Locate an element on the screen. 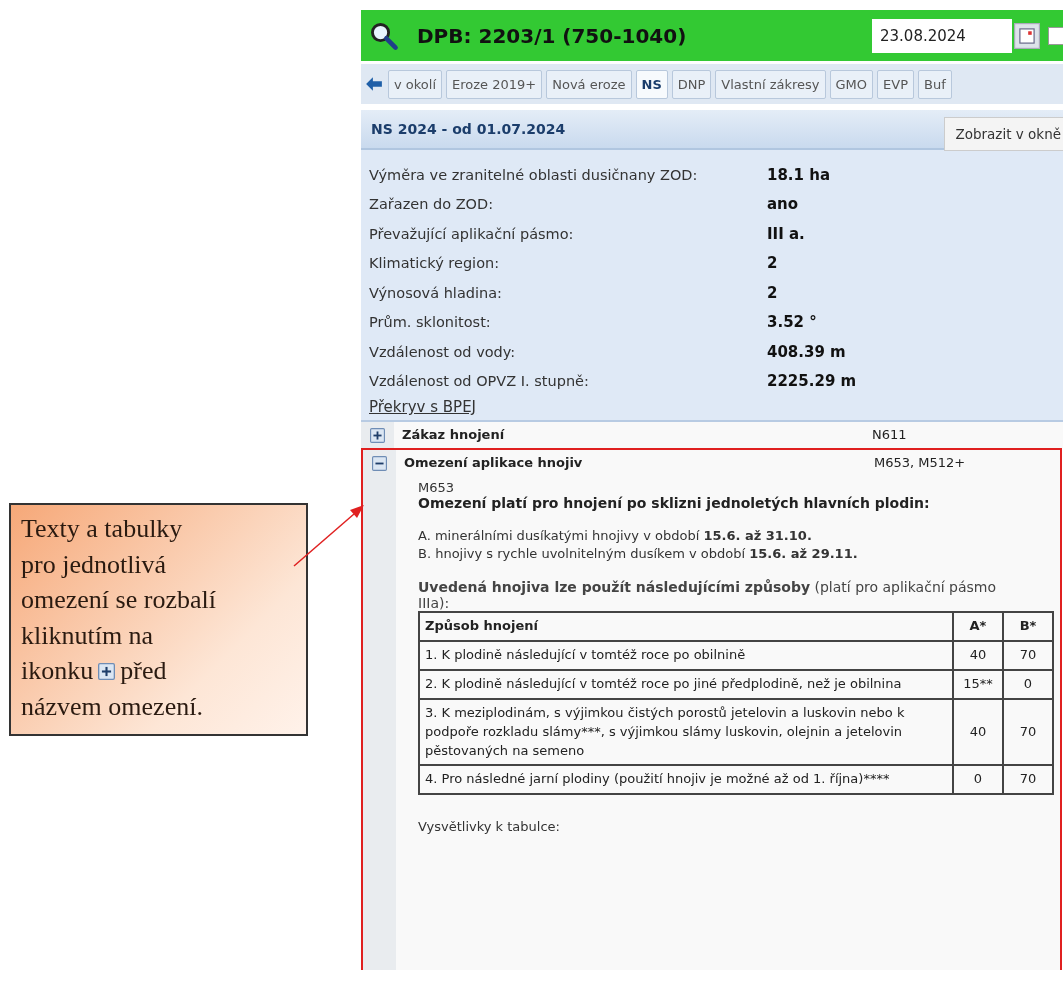 This screenshot has height=985, width=1063. table-cell: 3. K meziplodinám, s výjimkou čistých porostů jetelovin a luskovin nebo k podpoře rozkladu slámy***, s výjimkou slámy luskovin, olejnin a jetelovin pěstovaných na semeno is located at coordinates (686, 732).